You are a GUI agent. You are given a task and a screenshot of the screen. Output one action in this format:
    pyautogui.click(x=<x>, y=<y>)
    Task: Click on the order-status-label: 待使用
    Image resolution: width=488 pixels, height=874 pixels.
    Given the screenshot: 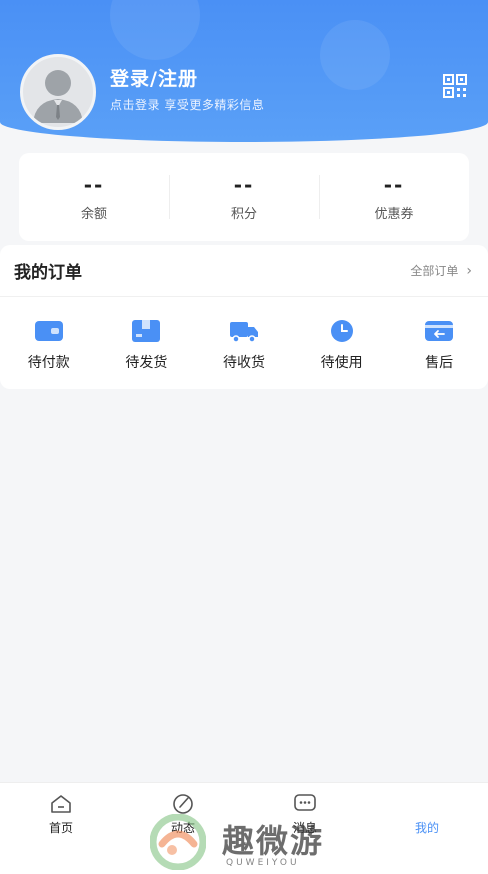 What is the action you would take?
    pyautogui.click(x=341, y=363)
    